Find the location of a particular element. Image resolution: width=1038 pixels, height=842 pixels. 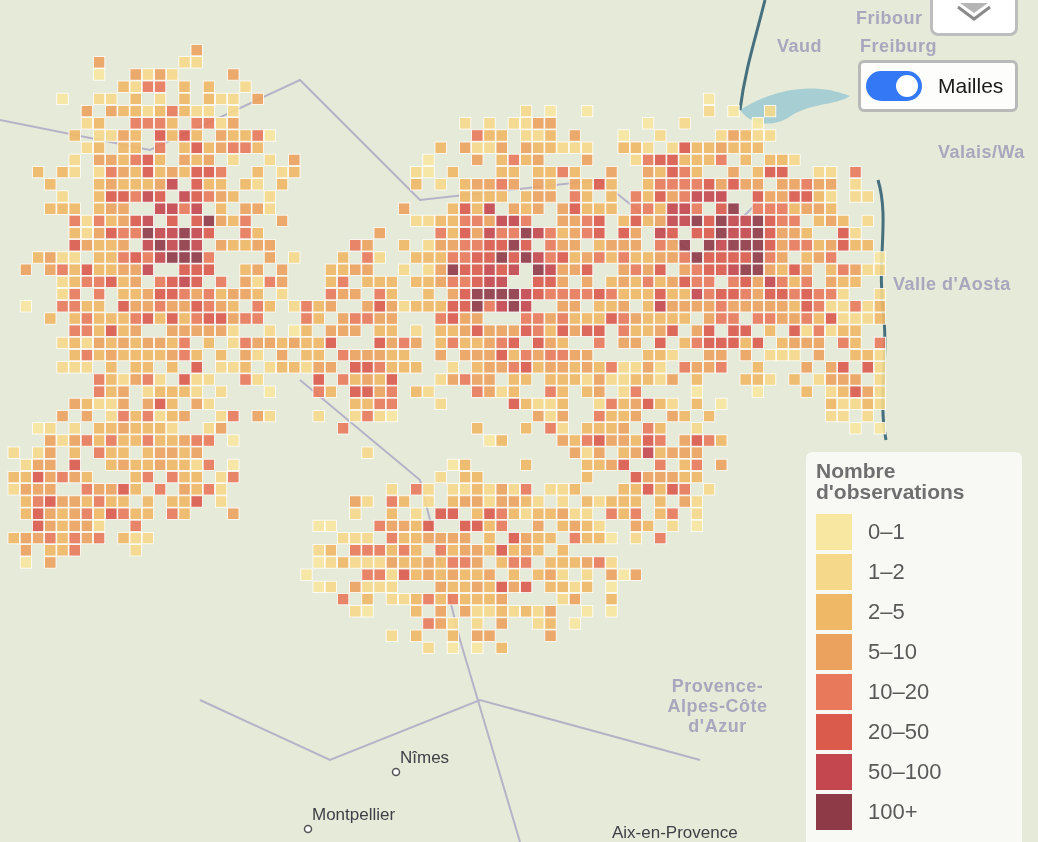

map-label: Fribour is located at coordinates (889, 18).